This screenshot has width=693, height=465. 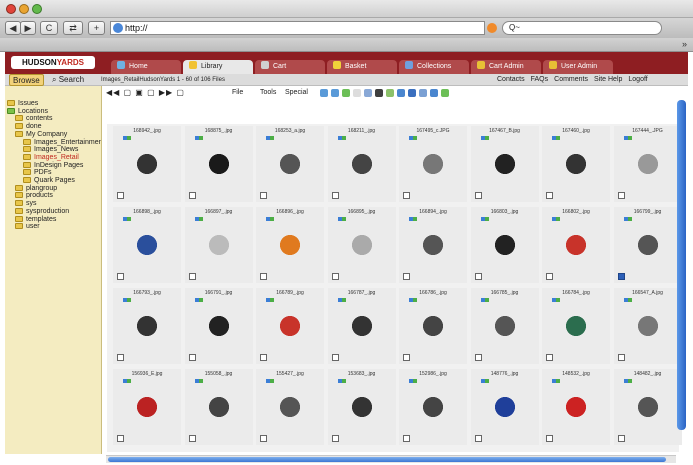 I want to click on file-thumbnail: 166802_.jpg, so click(x=576, y=245).